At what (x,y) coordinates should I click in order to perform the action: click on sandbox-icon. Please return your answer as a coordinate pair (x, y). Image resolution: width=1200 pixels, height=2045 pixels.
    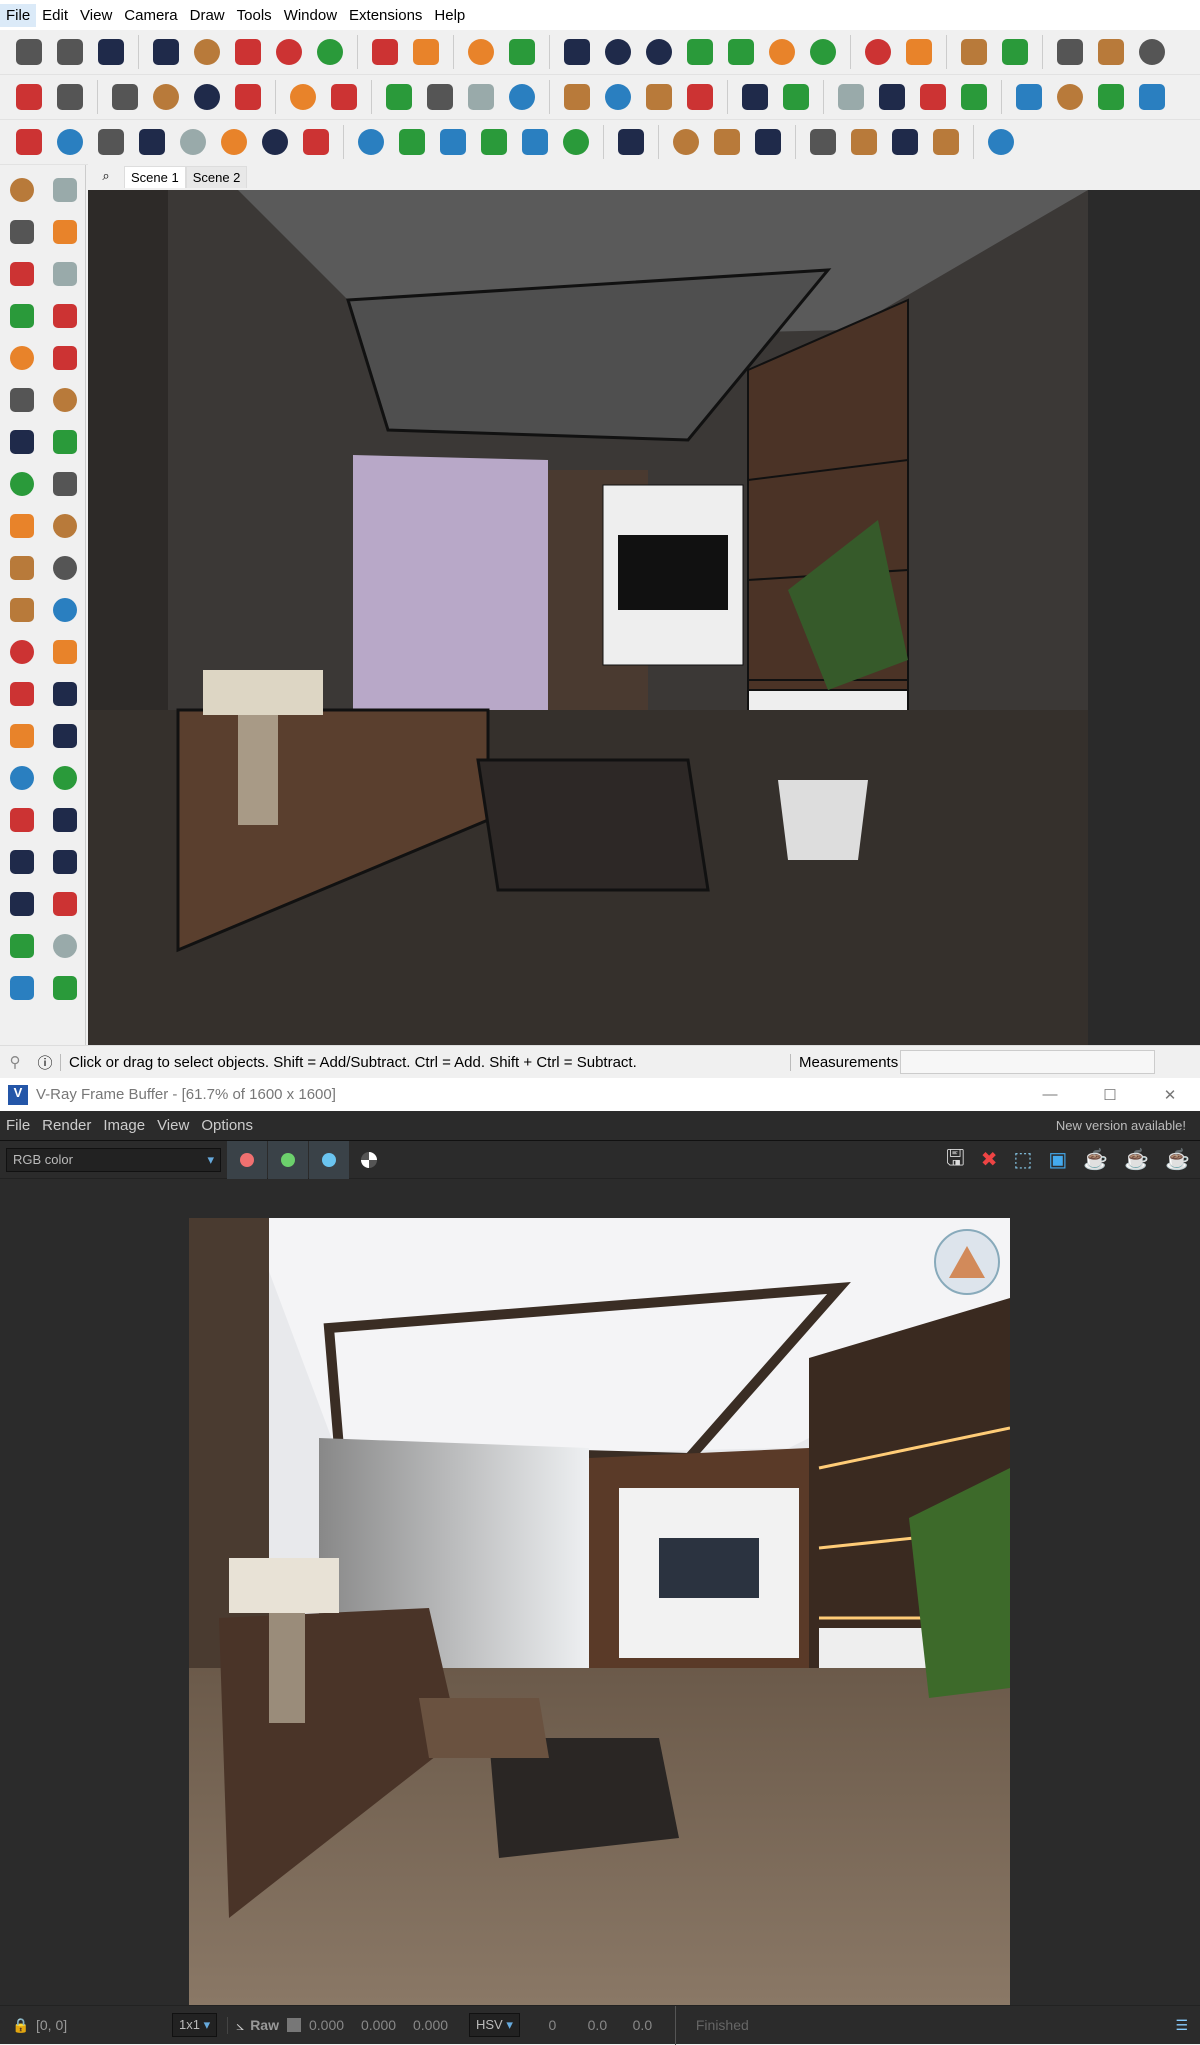
    Looking at the image, I should click on (64, 988).